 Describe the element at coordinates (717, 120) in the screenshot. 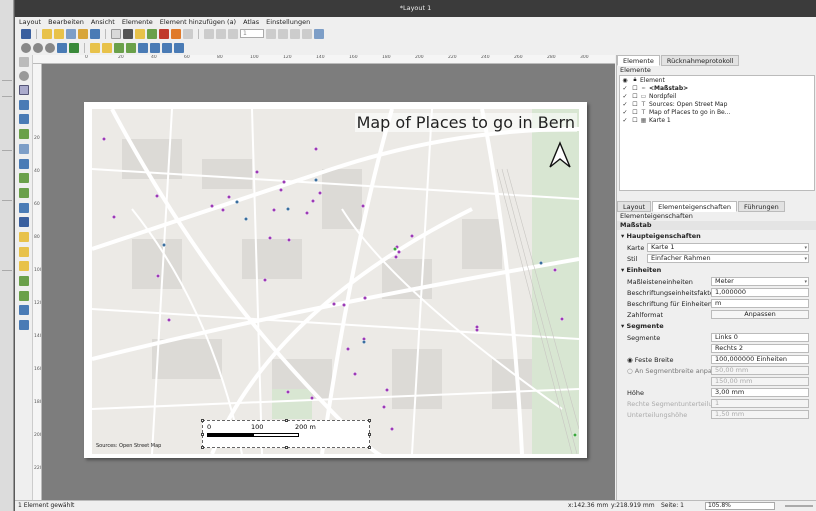

I see `list-item: ✓ ☐ ▦ Karte 1` at that location.